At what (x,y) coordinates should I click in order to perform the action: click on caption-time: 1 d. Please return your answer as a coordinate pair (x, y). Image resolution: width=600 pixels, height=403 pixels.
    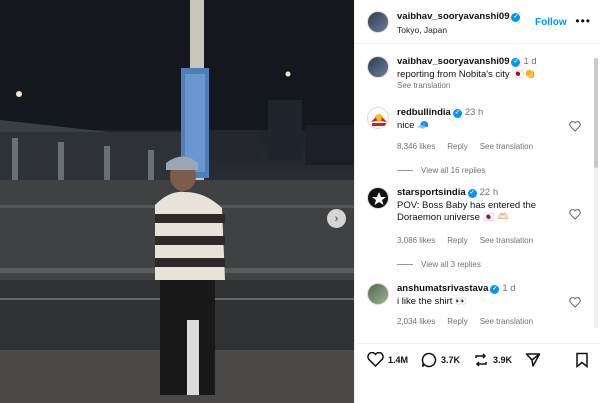
    Looking at the image, I should click on (530, 61).